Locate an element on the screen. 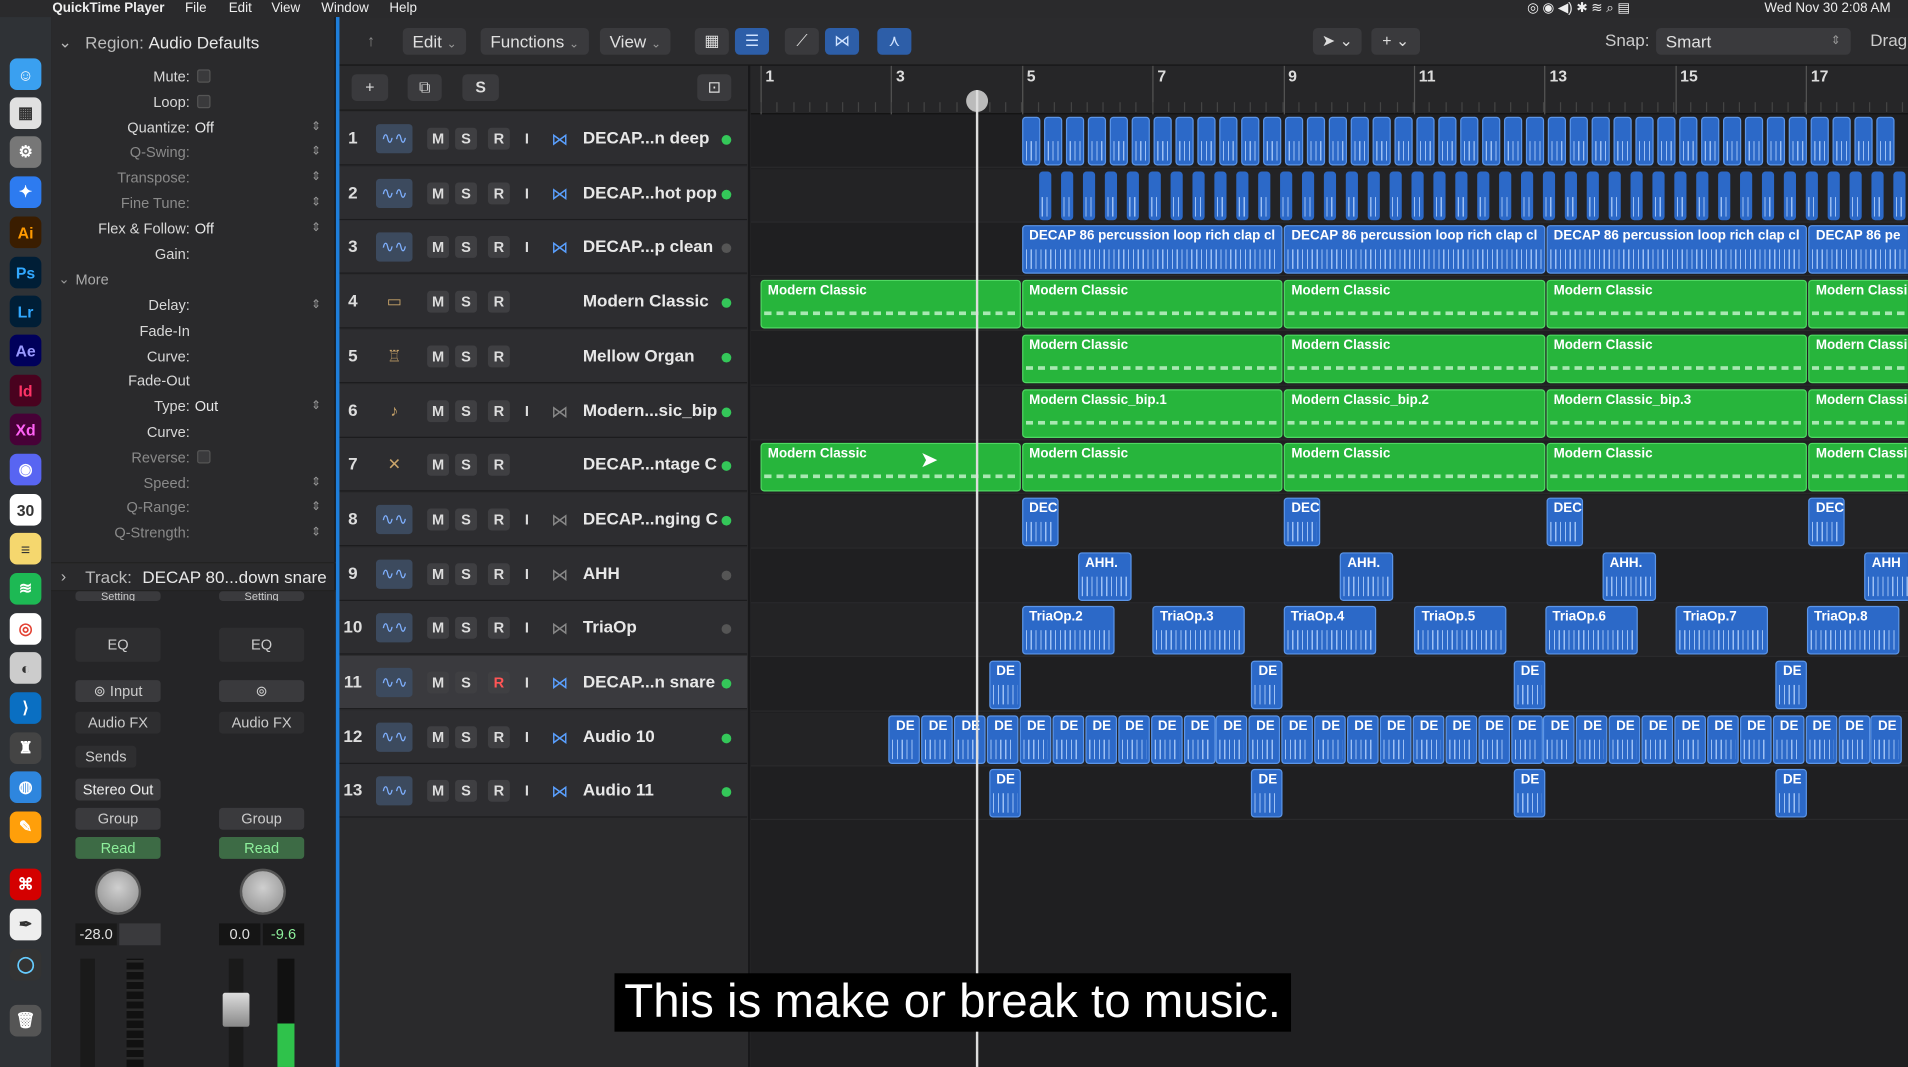 The image size is (1908, 1067). inspector-row: Flex & Follow: Off ⇕ is located at coordinates (193, 229).